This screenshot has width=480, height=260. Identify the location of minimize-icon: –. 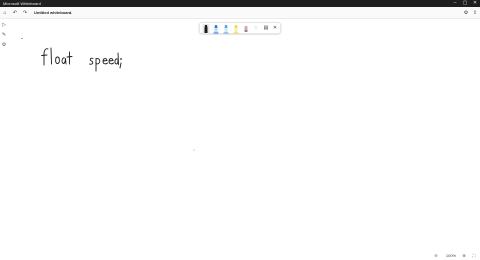
(455, 3).